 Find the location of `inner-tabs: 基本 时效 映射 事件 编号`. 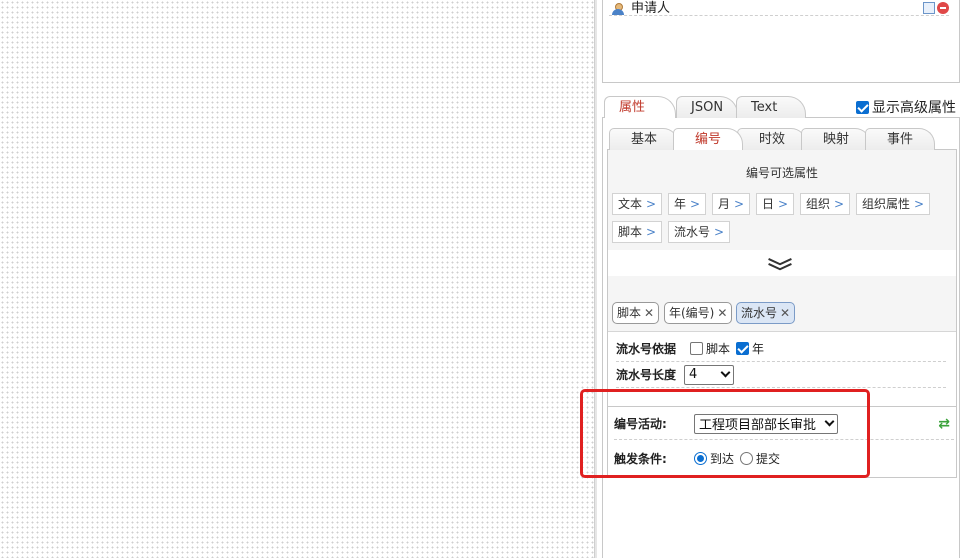

inner-tabs: 基本 时效 映射 事件 编号 is located at coordinates (782, 138).